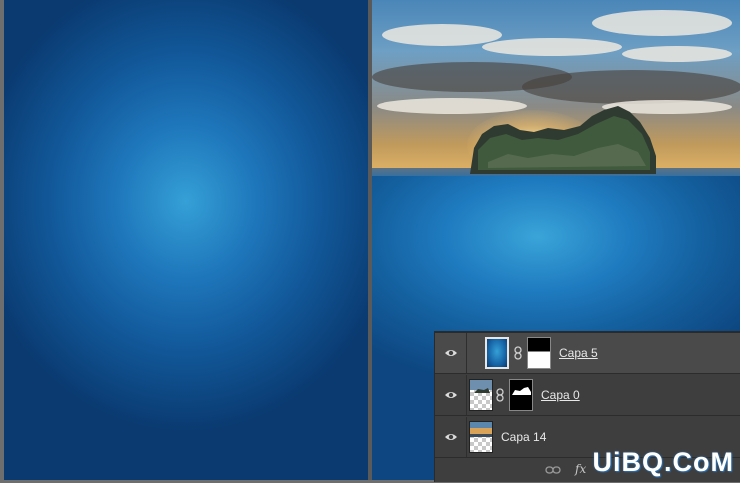 This screenshot has width=740, height=483. Describe the element at coordinates (521, 391) in the screenshot. I see `island-mask-shape` at that location.